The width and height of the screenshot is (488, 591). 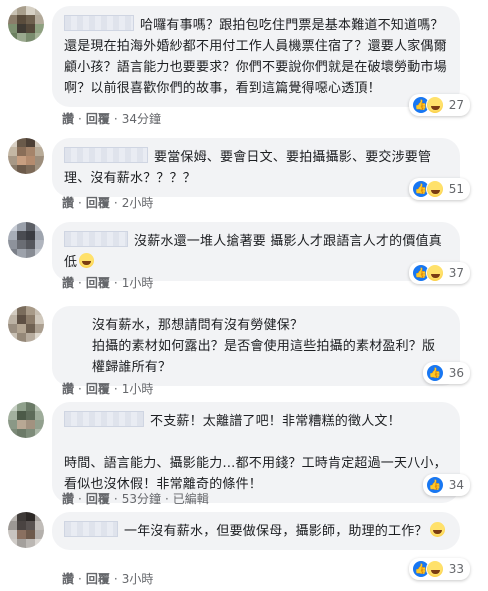 I want to click on comment-actions: 讚 · 回覆 · 2小時, so click(x=108, y=202).